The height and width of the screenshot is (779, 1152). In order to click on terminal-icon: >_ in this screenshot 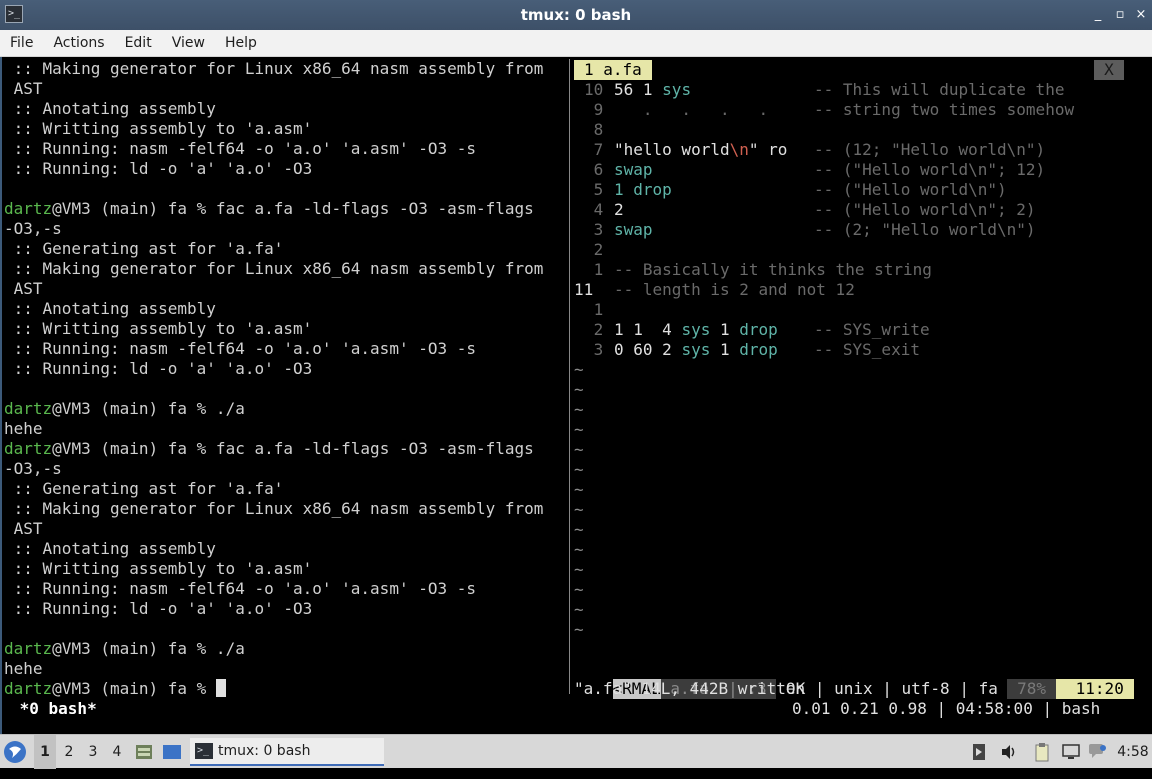, I will do `click(204, 751)`.